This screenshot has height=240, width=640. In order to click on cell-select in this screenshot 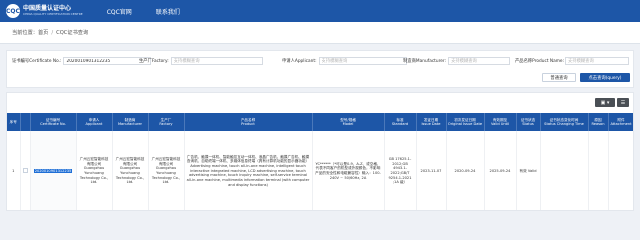, I will do `click(25, 170)`.